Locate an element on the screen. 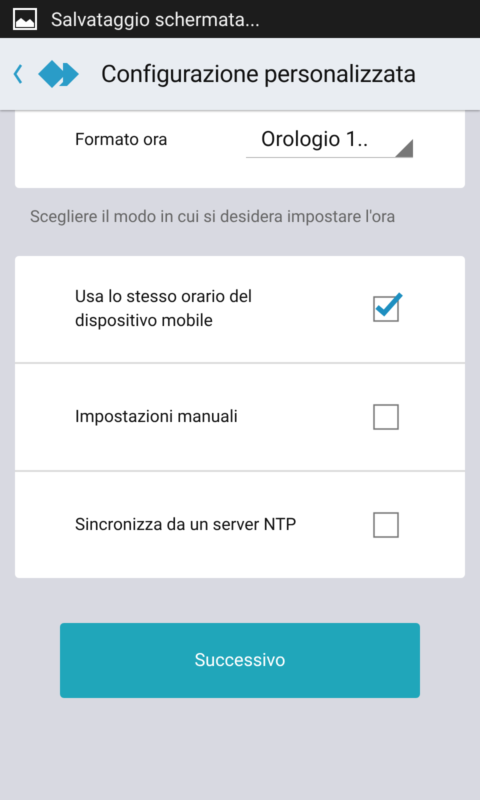 The image size is (480, 800). time-format-dropdown: Orologio 1.. is located at coordinates (329, 140).